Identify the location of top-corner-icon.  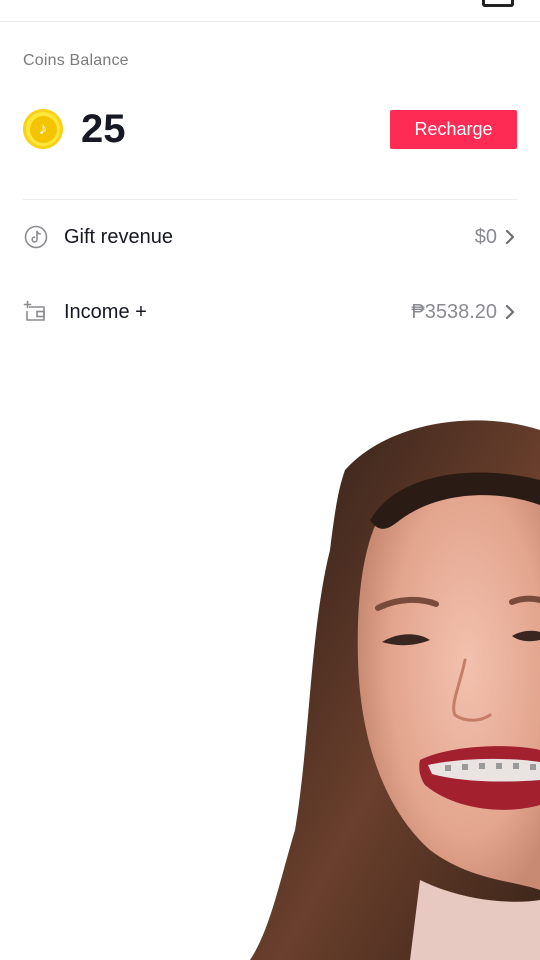
(498, 3).